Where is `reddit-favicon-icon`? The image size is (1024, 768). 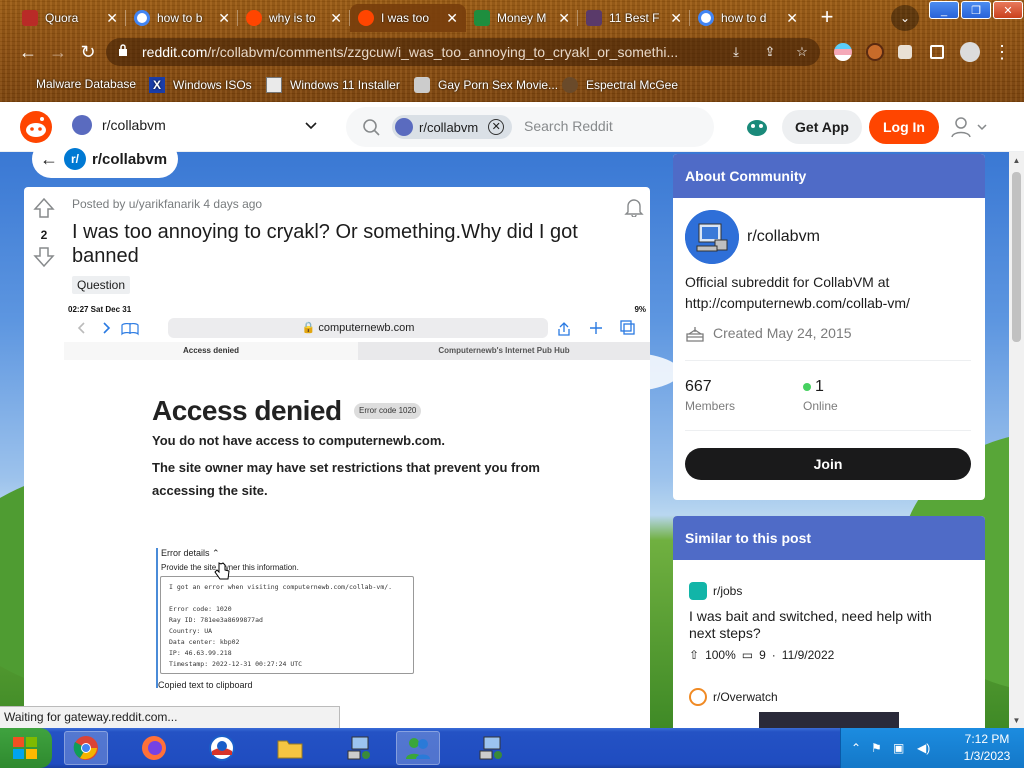
reddit-favicon-icon is located at coordinates (254, 18).